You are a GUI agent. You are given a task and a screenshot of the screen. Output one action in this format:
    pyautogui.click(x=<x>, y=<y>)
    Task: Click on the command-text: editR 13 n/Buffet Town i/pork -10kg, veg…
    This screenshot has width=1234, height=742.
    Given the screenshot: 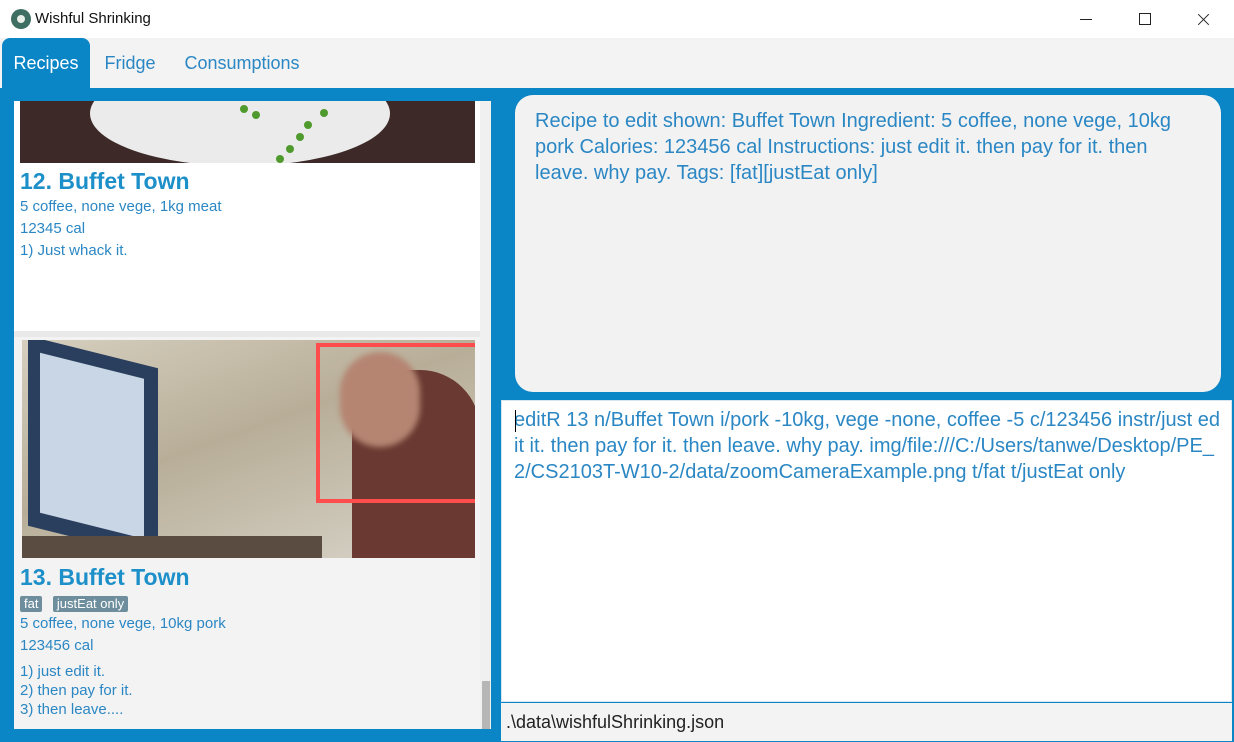 What is the action you would take?
    pyautogui.click(x=867, y=446)
    